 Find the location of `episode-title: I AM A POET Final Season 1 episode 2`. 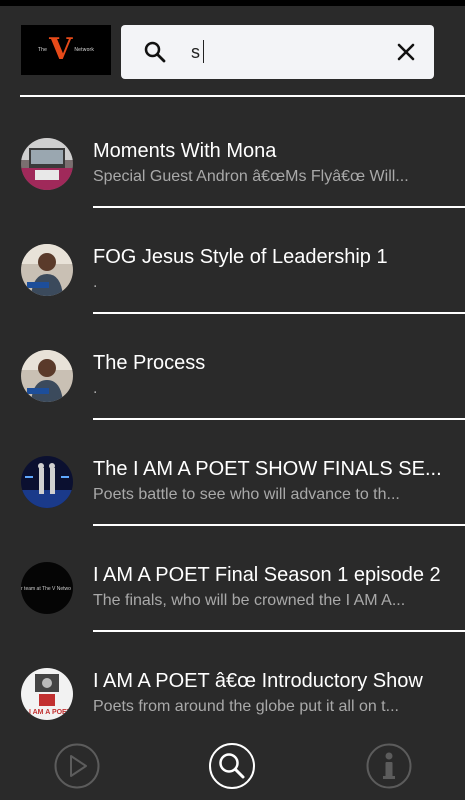

episode-title: I AM A POET Final Season 1 episode 2 is located at coordinates (267, 575).